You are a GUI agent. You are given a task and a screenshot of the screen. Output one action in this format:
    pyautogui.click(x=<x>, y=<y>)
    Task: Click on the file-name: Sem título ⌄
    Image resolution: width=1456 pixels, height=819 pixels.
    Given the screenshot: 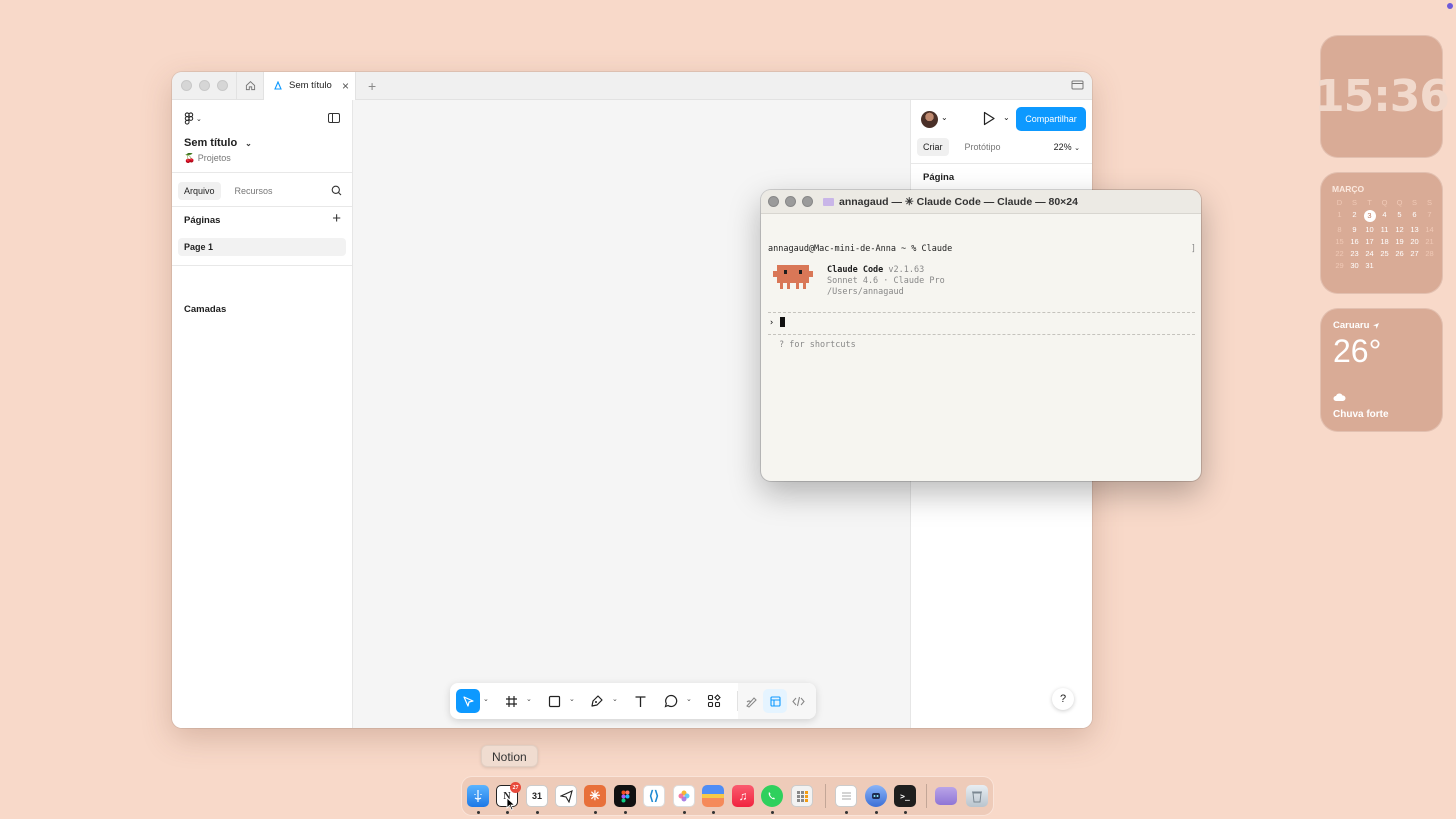 What is the action you would take?
    pyautogui.click(x=218, y=143)
    